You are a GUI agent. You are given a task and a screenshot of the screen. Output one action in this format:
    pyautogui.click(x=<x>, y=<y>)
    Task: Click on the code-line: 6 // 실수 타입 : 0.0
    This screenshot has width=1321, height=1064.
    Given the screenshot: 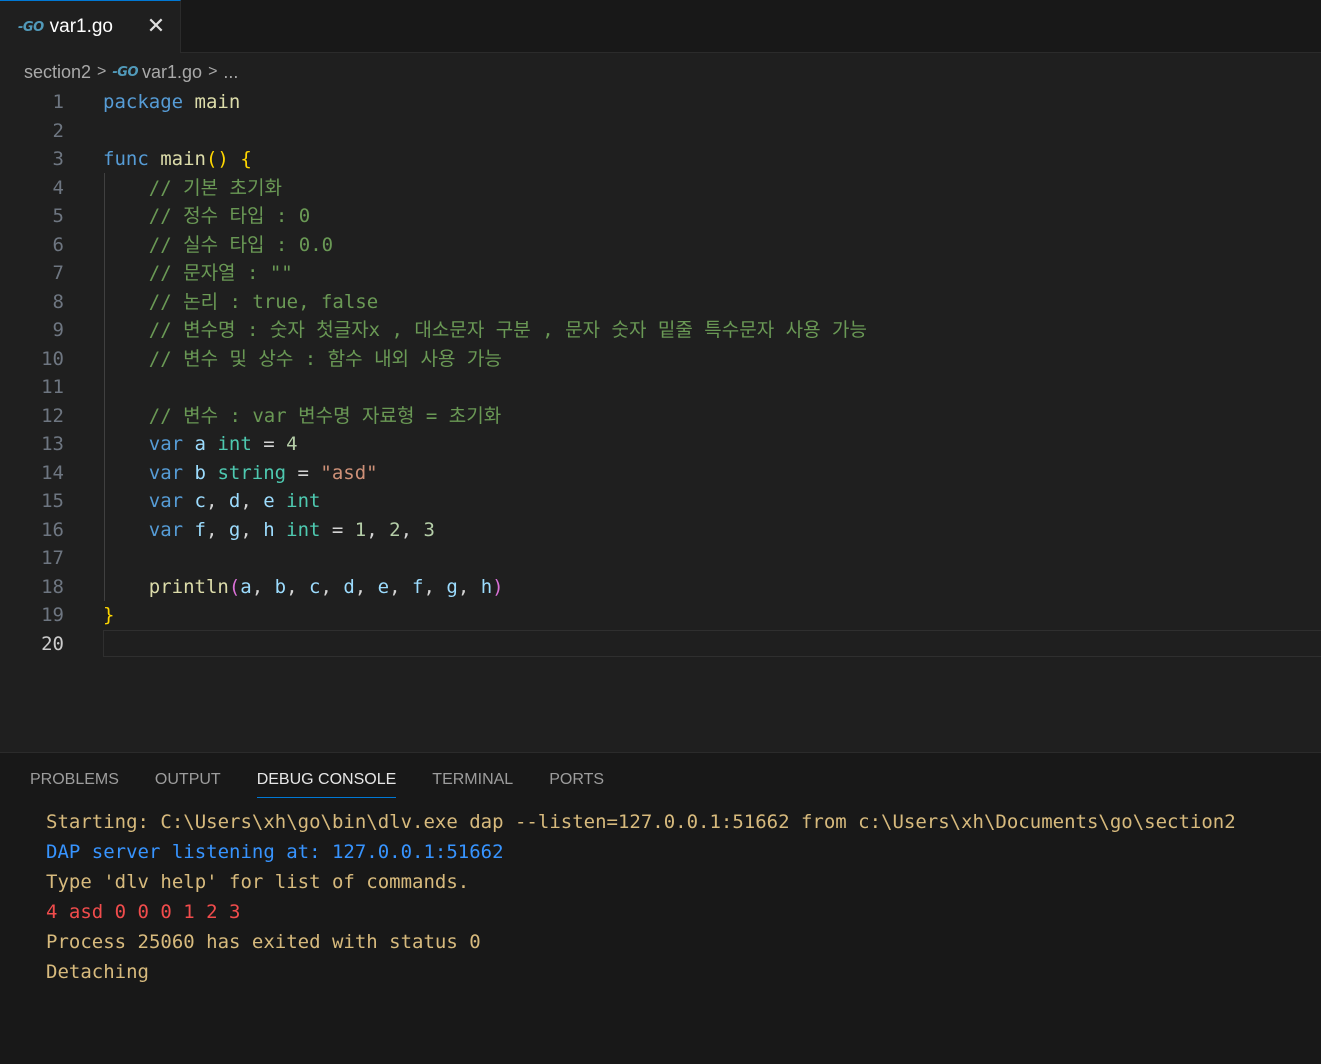 What is the action you would take?
    pyautogui.click(x=660, y=245)
    